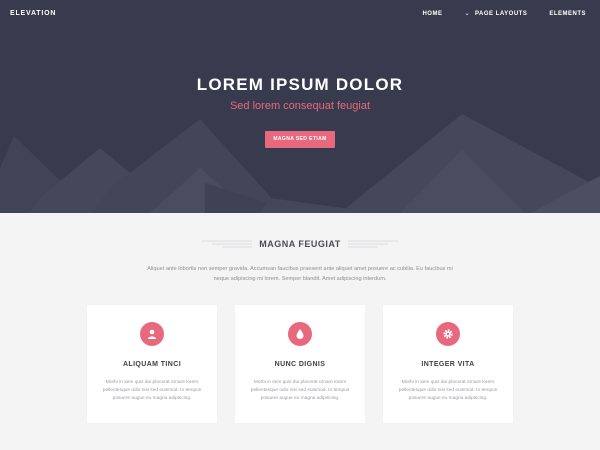  I want to click on card-title: INTEGER VITA, so click(448, 364).